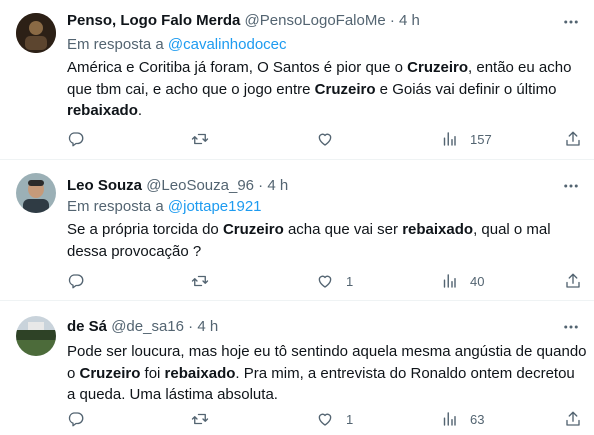  I want to click on display-name: Penso, Logo Falo Merda, so click(153, 20).